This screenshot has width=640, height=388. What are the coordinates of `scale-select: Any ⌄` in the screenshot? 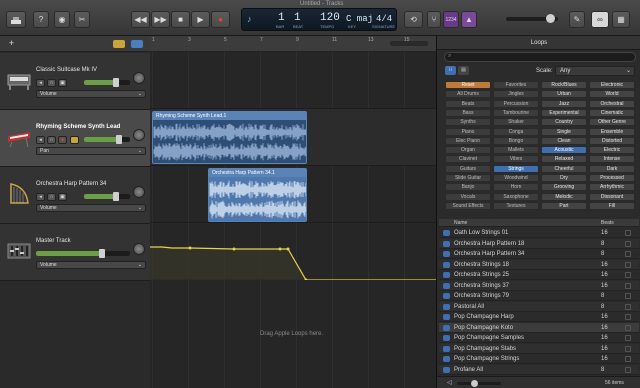 It's located at (595, 71).